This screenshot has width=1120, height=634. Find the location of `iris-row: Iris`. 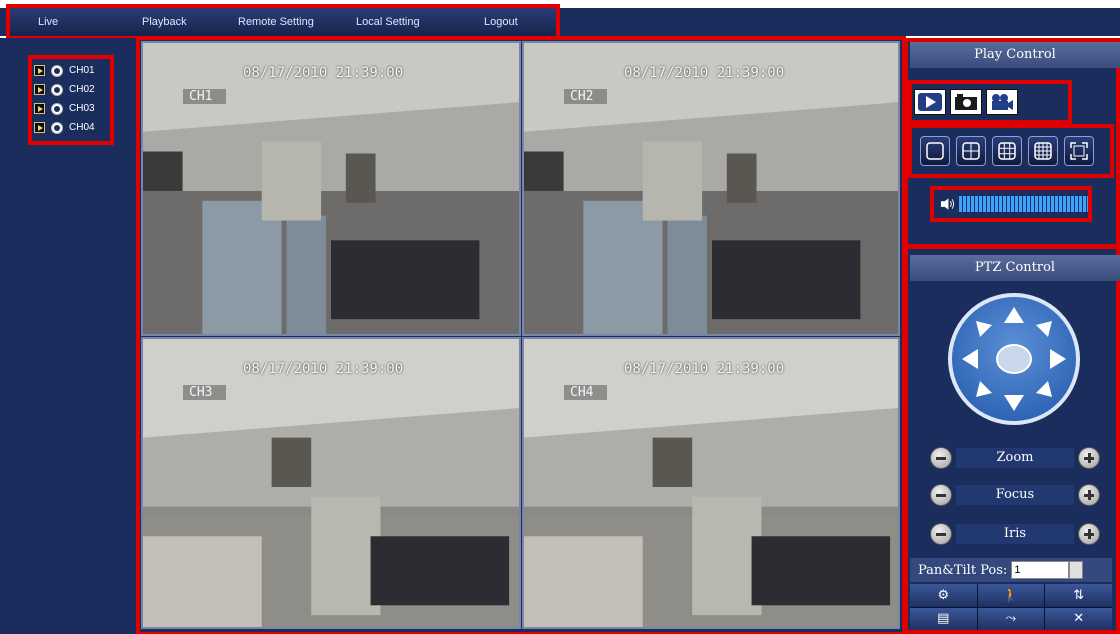

iris-row: Iris is located at coordinates (1015, 534).